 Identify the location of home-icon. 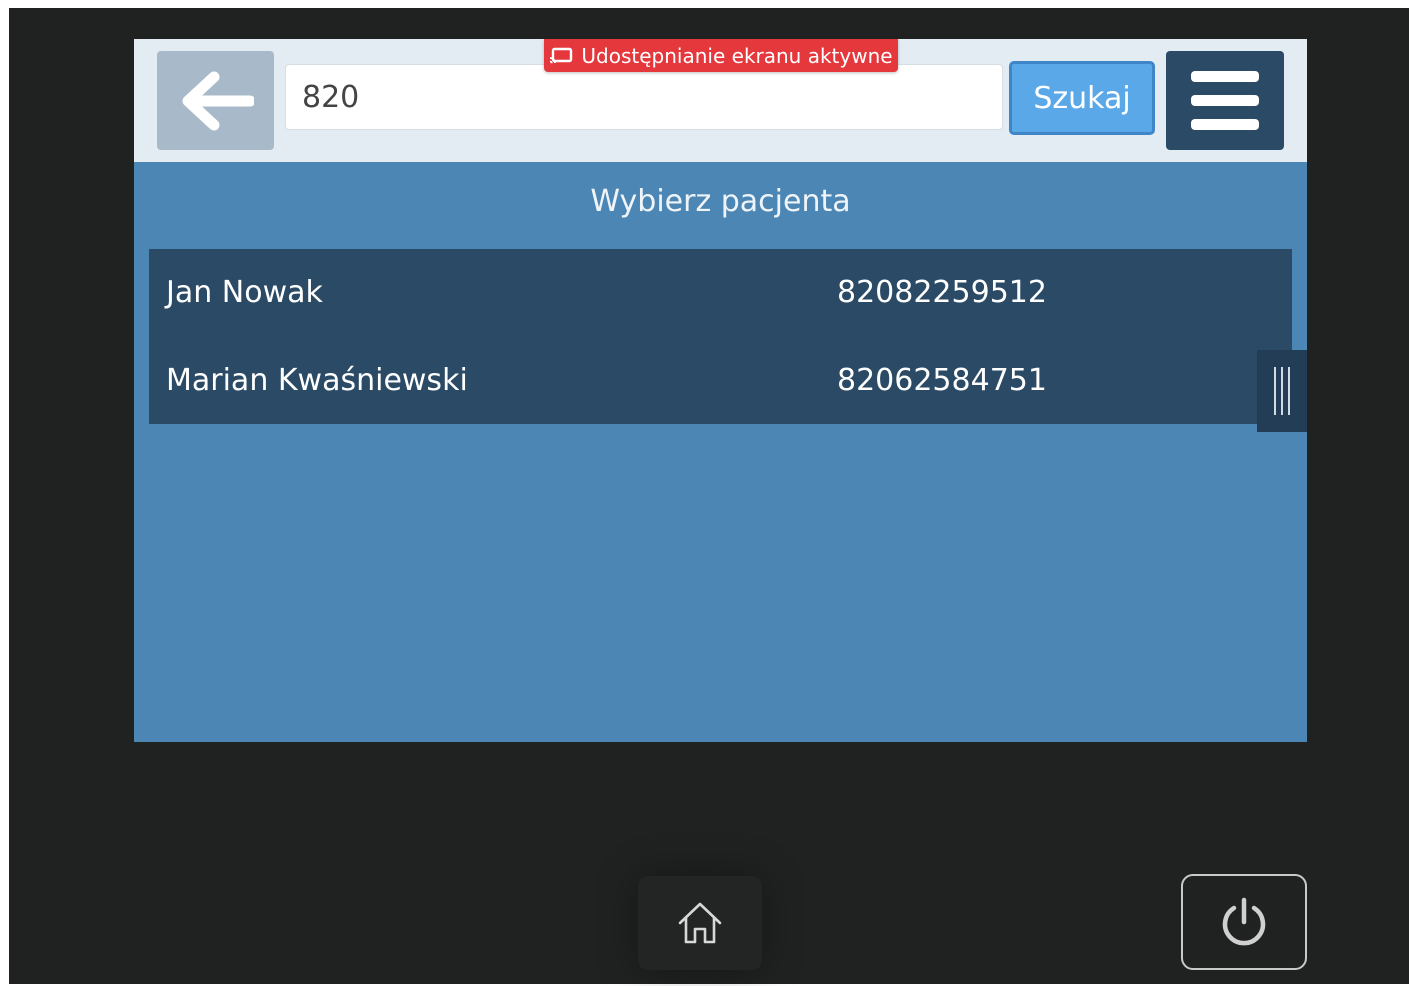
(700, 923).